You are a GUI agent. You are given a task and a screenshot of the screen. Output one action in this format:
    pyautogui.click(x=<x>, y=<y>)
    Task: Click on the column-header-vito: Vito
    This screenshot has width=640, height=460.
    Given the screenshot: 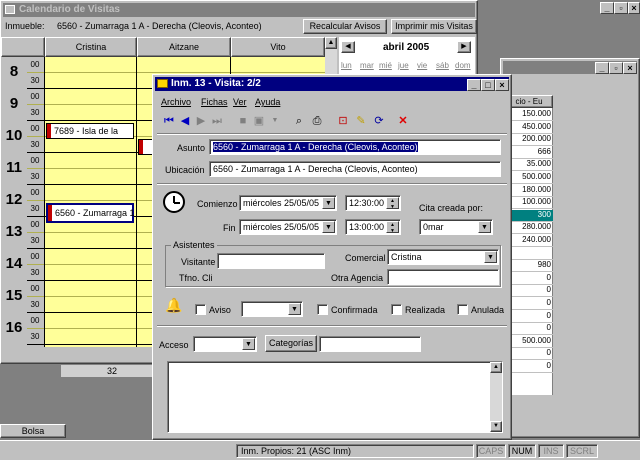 What is the action you would take?
    pyautogui.click(x=278, y=47)
    